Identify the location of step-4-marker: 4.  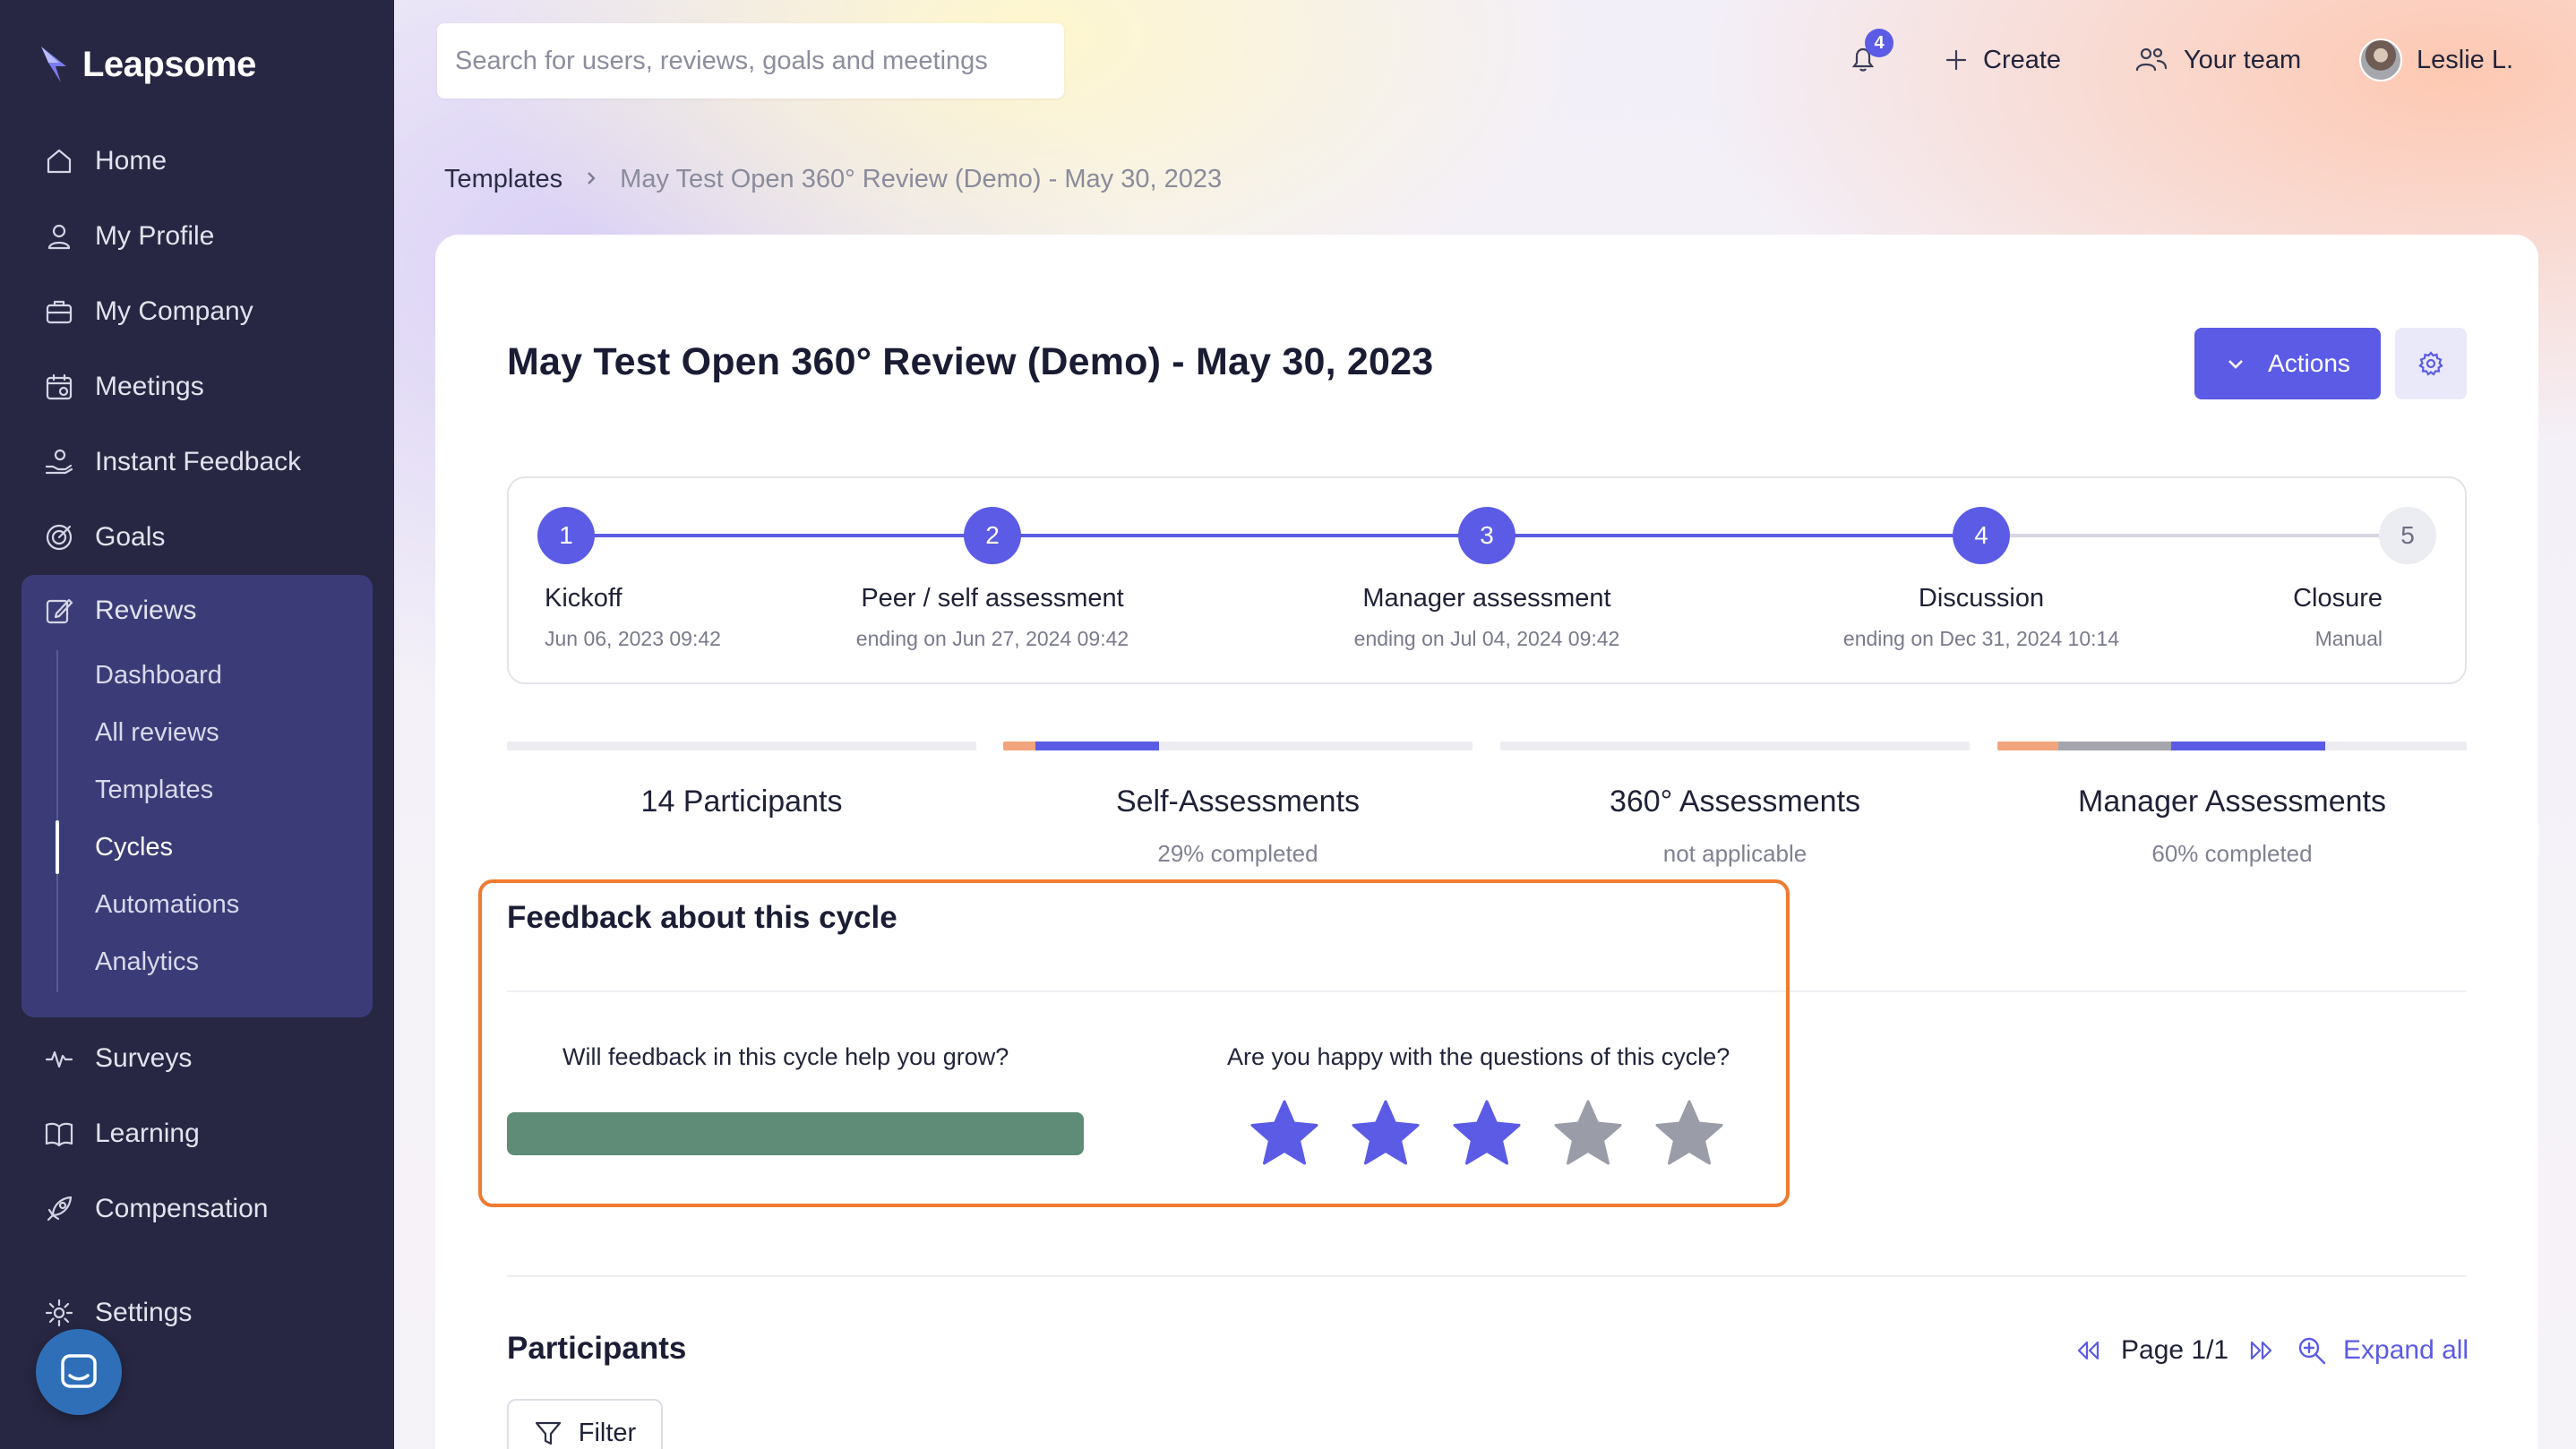
(1981, 536).